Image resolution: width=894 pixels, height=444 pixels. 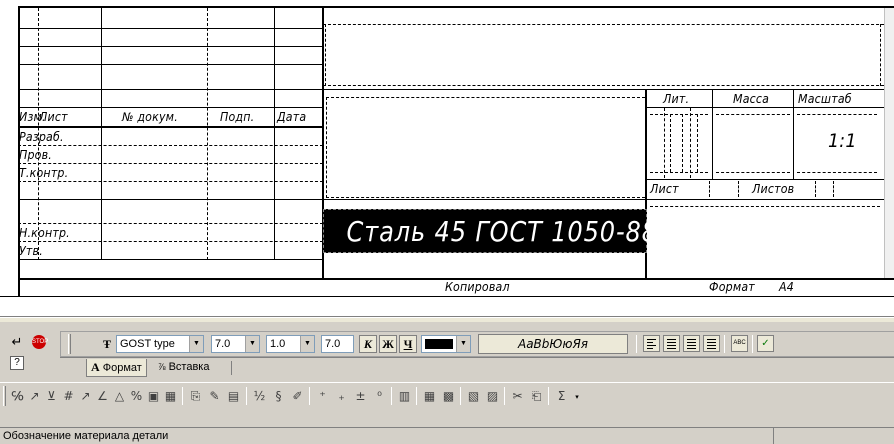 I want to click on name-box-bottom, so click(x=485, y=197).